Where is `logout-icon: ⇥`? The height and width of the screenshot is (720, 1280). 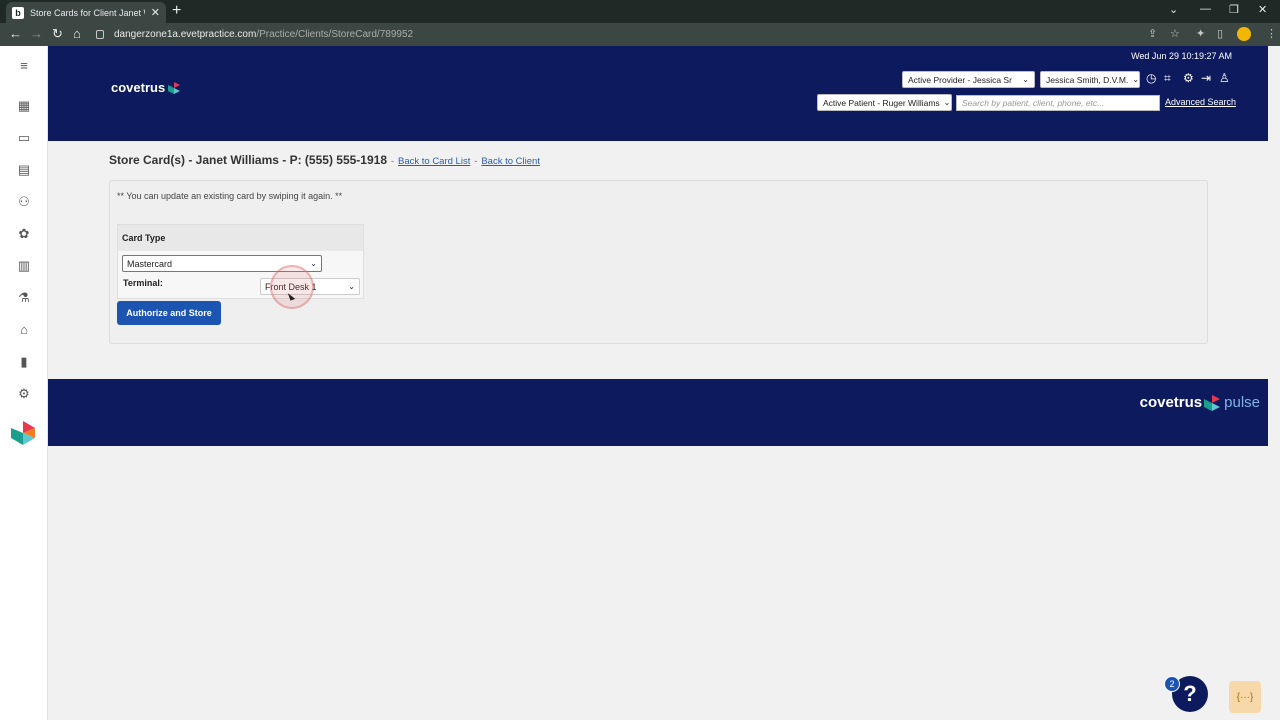
logout-icon: ⇥ is located at coordinates (1206, 78).